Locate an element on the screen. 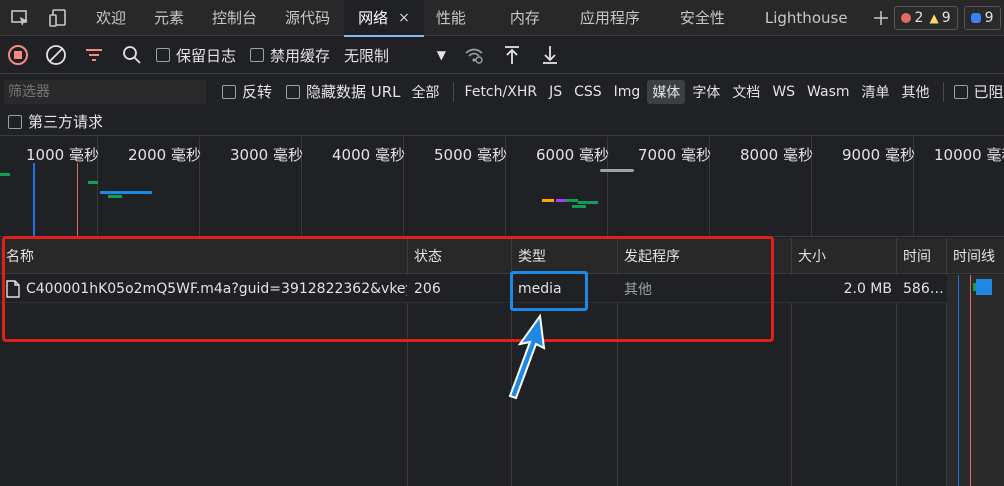 This screenshot has width=1004, height=486. annotation-arrow-icon is located at coordinates (527, 356).